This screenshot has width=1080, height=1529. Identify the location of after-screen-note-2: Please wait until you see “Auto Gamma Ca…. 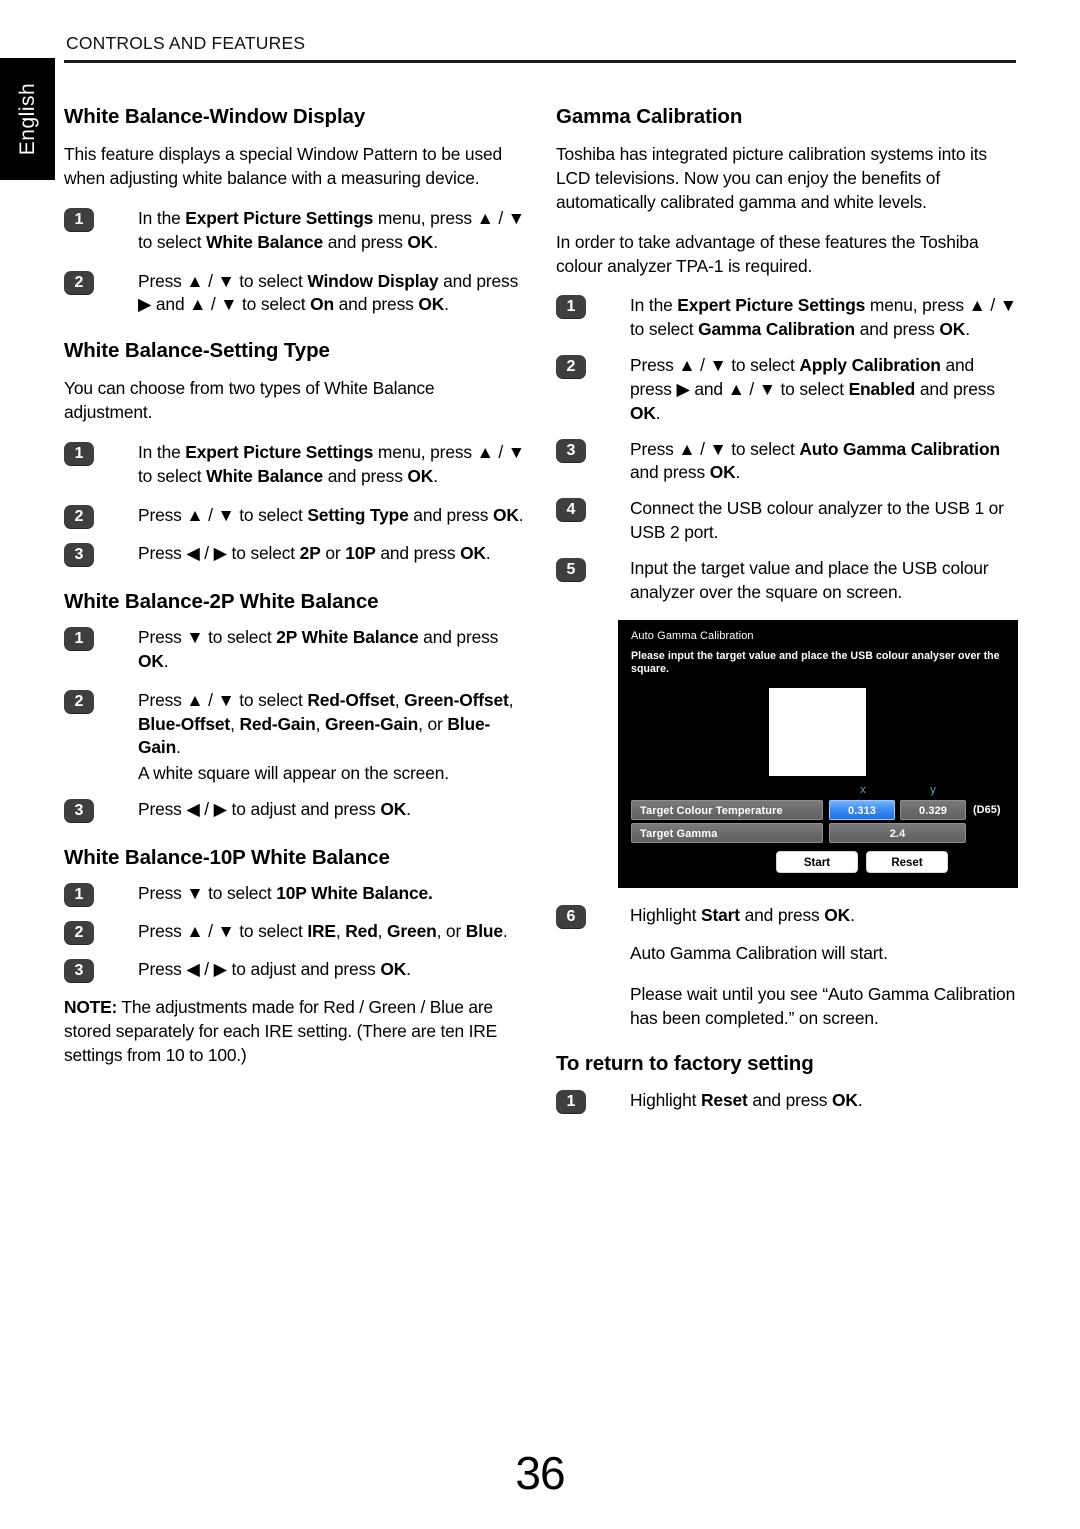
(787, 1007).